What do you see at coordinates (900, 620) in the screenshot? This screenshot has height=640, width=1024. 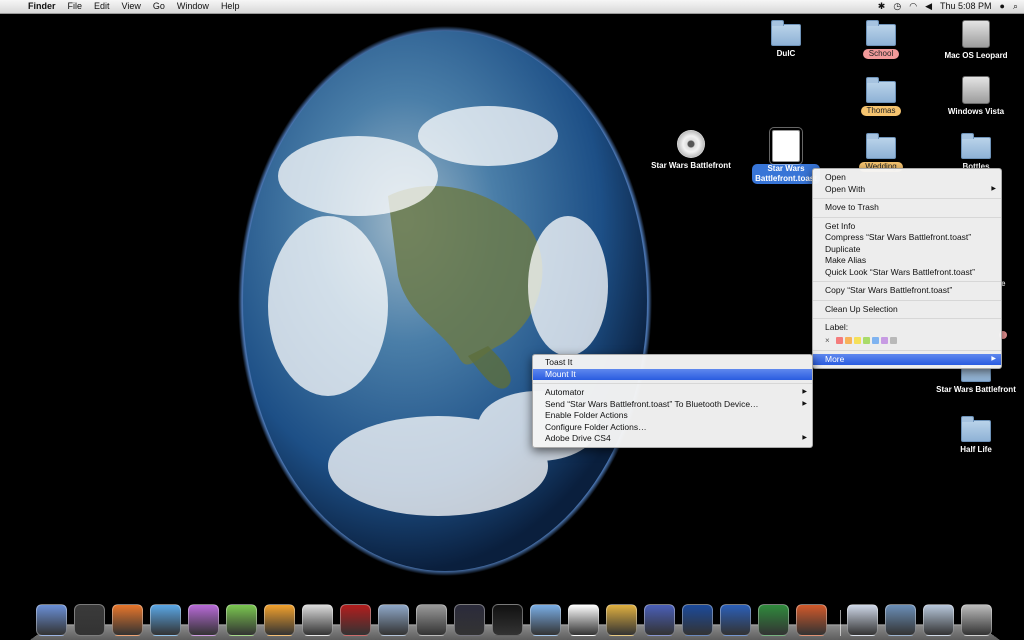 I see `documents-stack-icon` at bounding box center [900, 620].